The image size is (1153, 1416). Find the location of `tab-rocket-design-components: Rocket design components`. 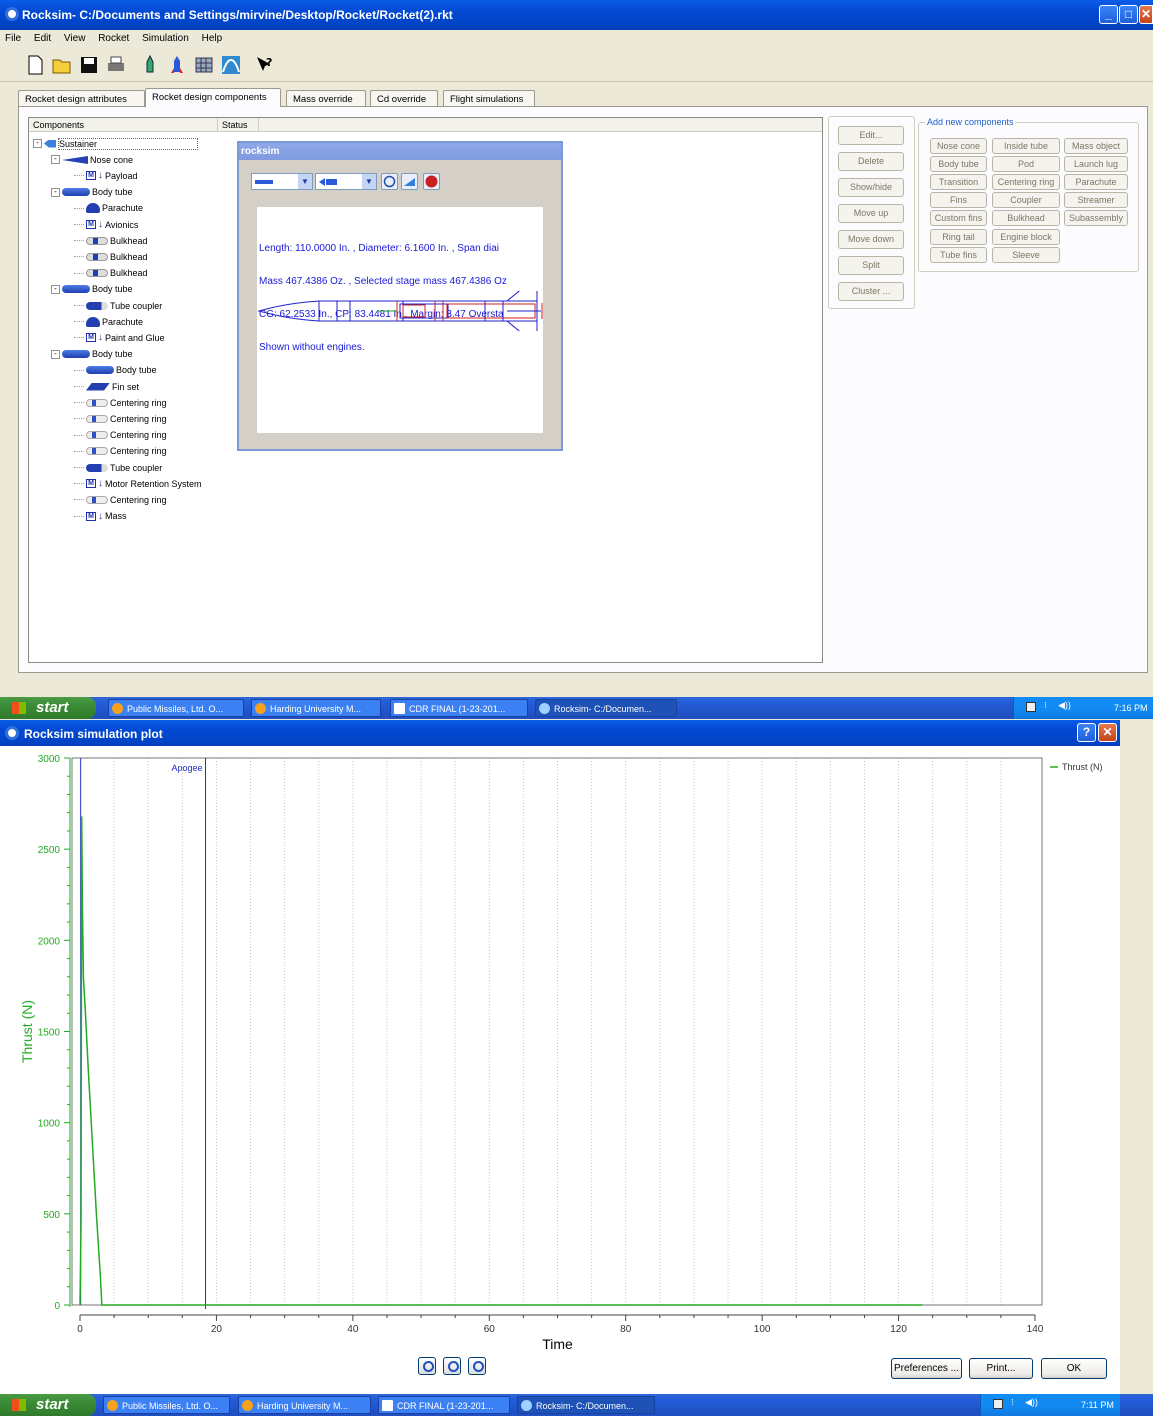

tab-rocket-design-components: Rocket design components is located at coordinates (213, 97).